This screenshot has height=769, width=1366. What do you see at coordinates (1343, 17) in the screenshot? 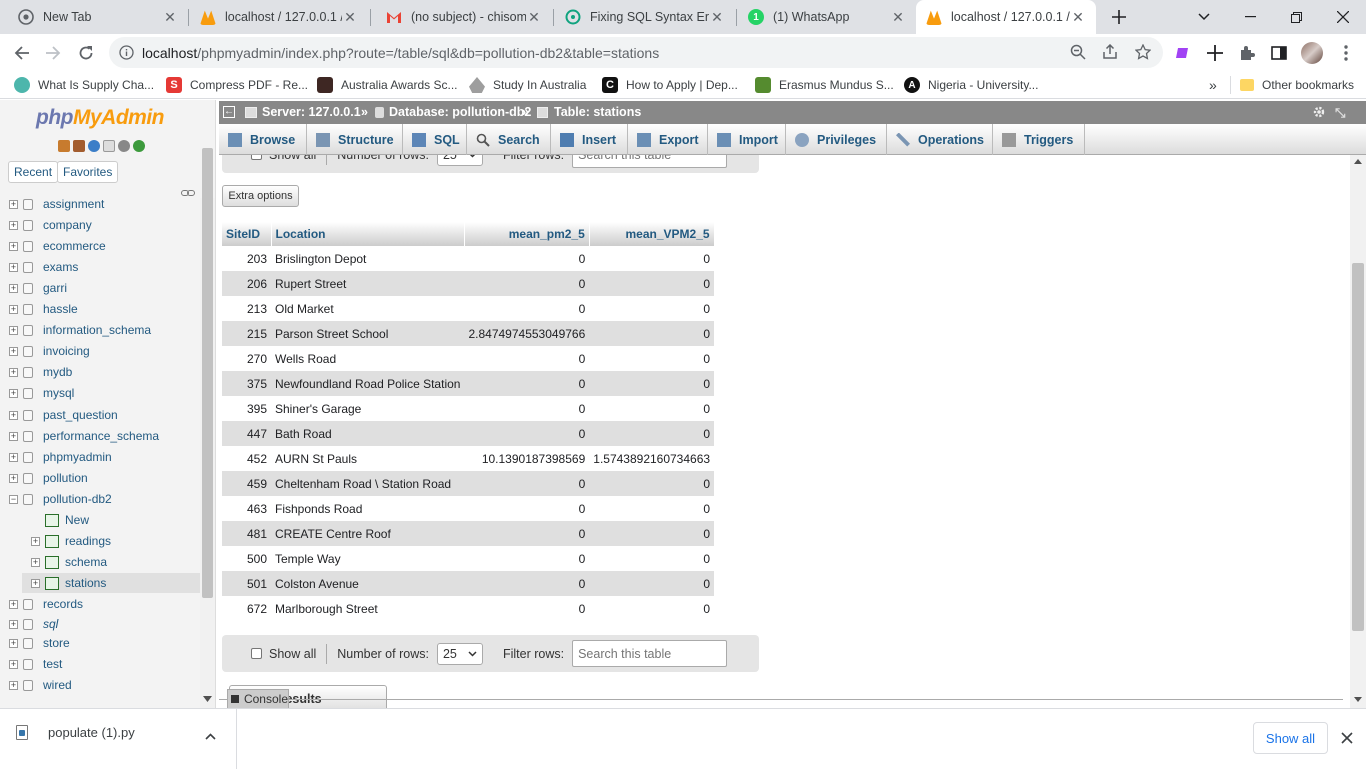
I see `close-window-button` at bounding box center [1343, 17].